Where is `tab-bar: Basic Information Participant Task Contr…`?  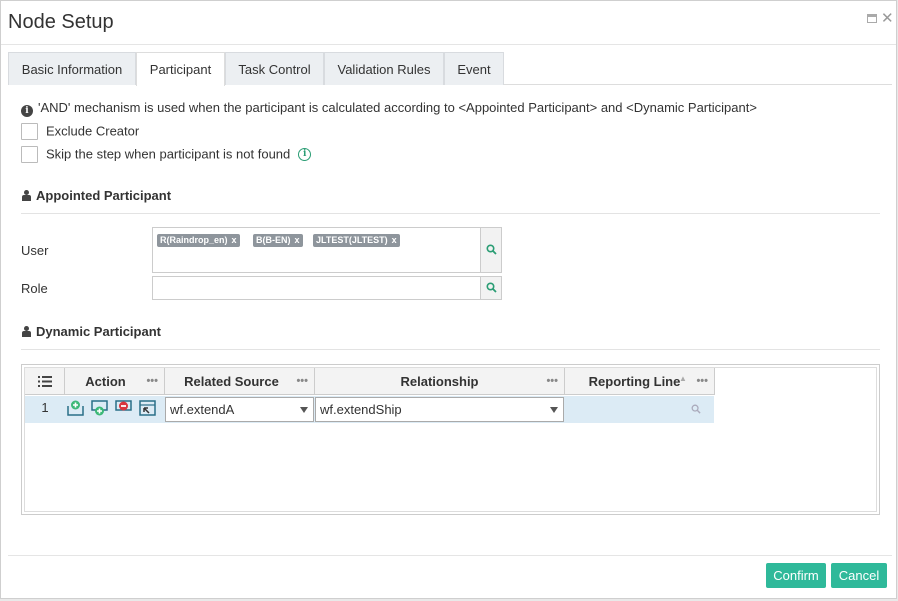
tab-bar: Basic Information Participant Task Contr… is located at coordinates (450, 69).